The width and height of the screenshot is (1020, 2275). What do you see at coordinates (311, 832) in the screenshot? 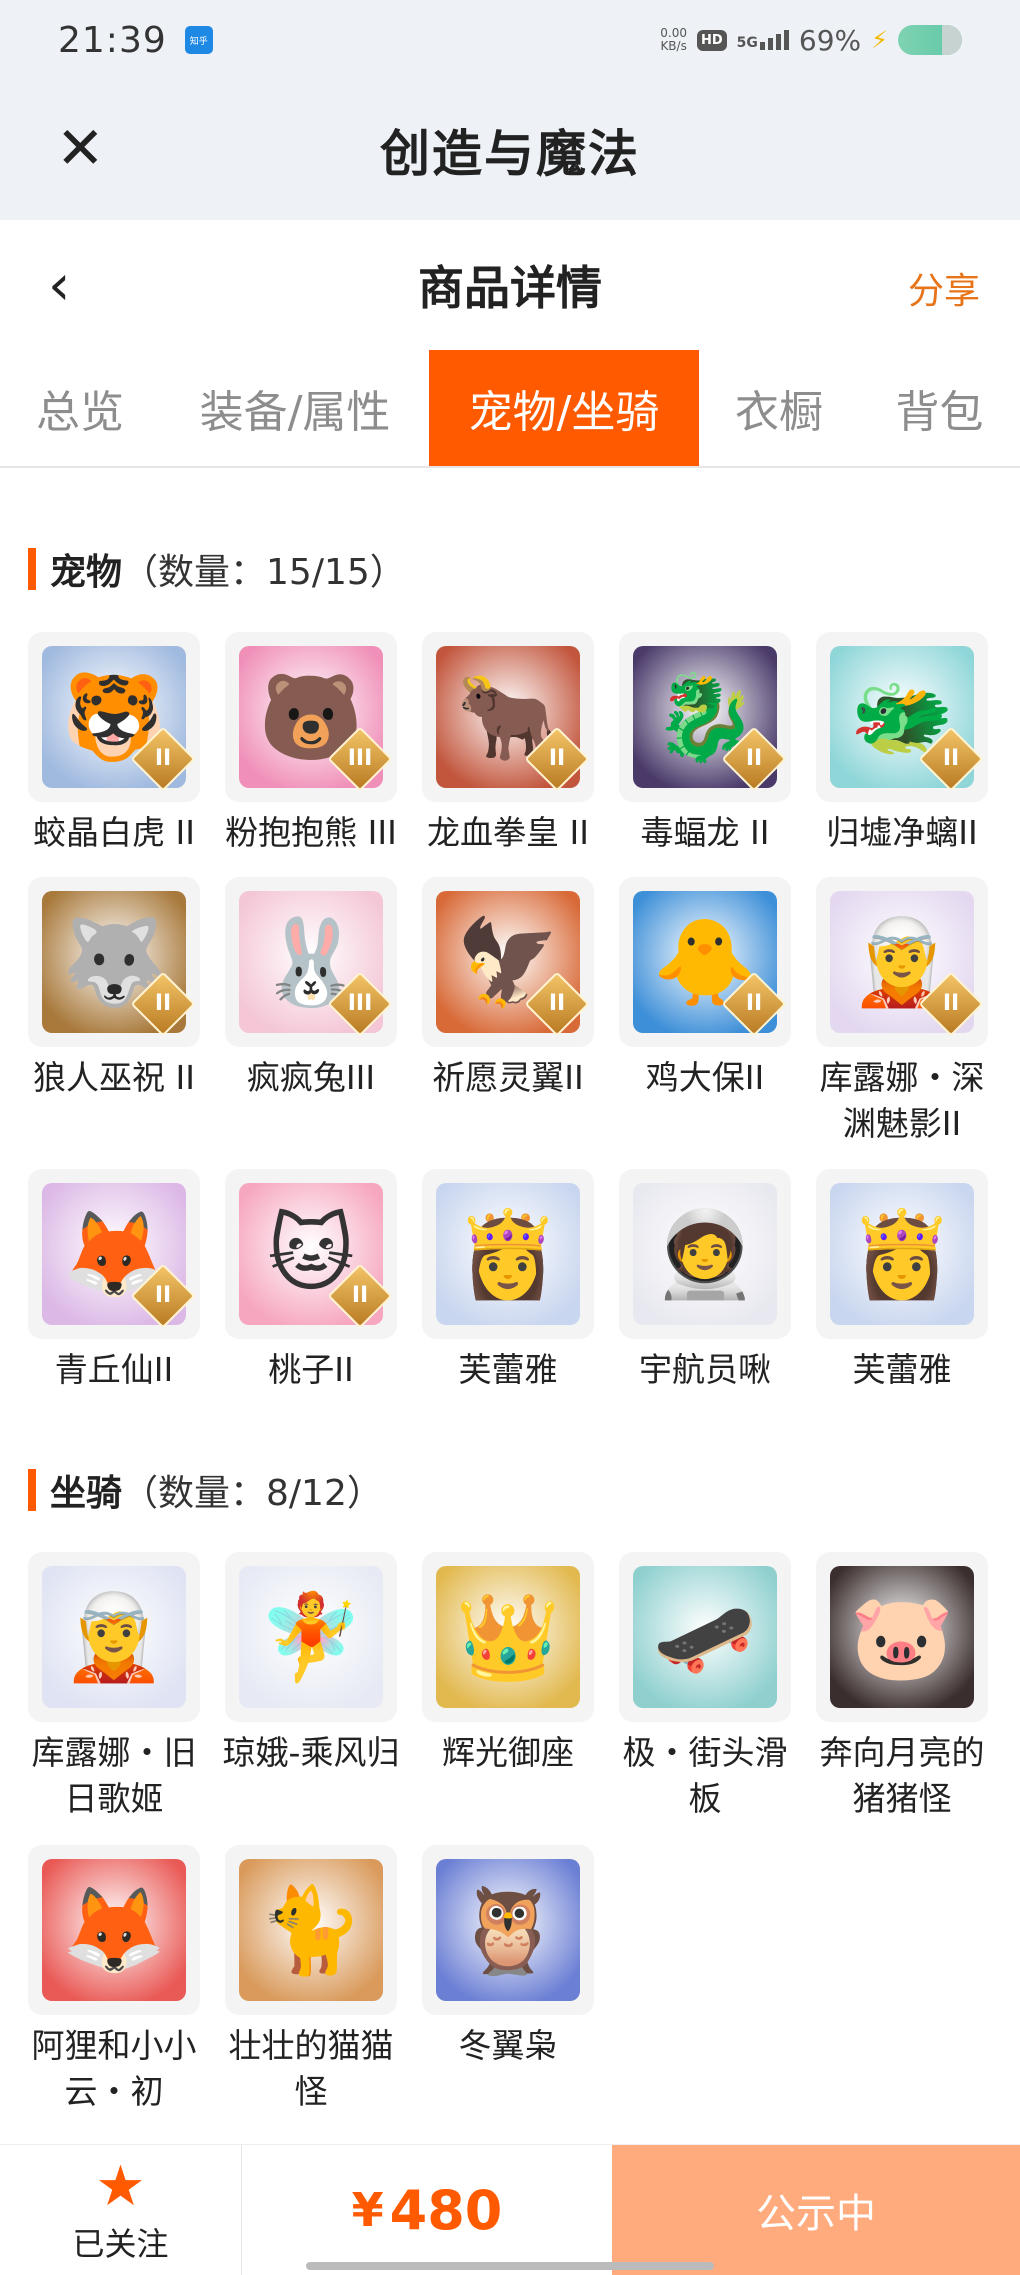
I see `item-name: 粉抱抱熊 III` at bounding box center [311, 832].